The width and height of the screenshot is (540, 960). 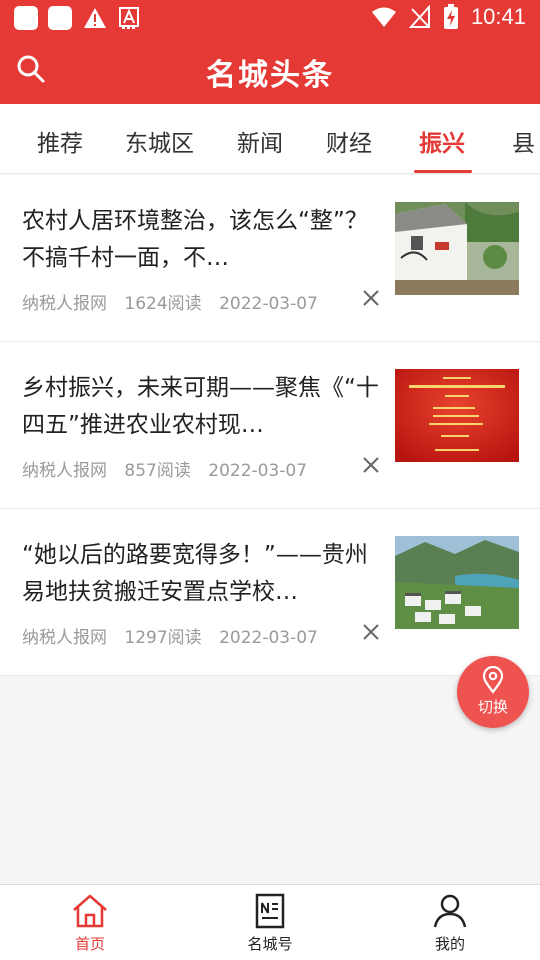 I want to click on tab-recommend: 推荐, so click(x=60, y=141).